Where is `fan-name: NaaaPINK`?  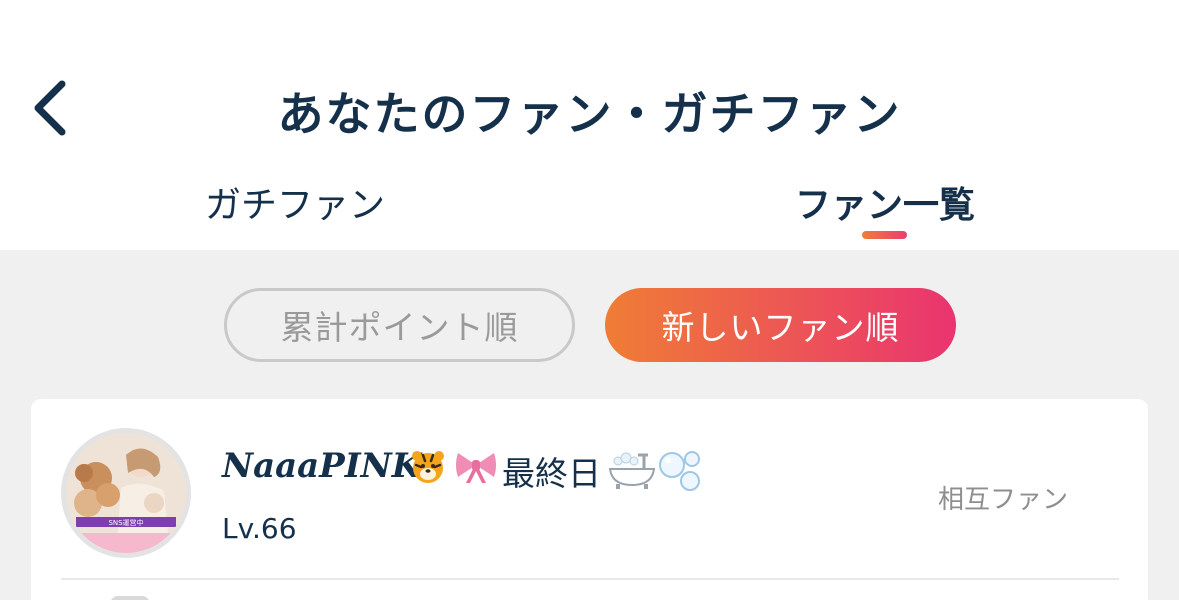
fan-name: NaaaPINK is located at coordinates (321, 466).